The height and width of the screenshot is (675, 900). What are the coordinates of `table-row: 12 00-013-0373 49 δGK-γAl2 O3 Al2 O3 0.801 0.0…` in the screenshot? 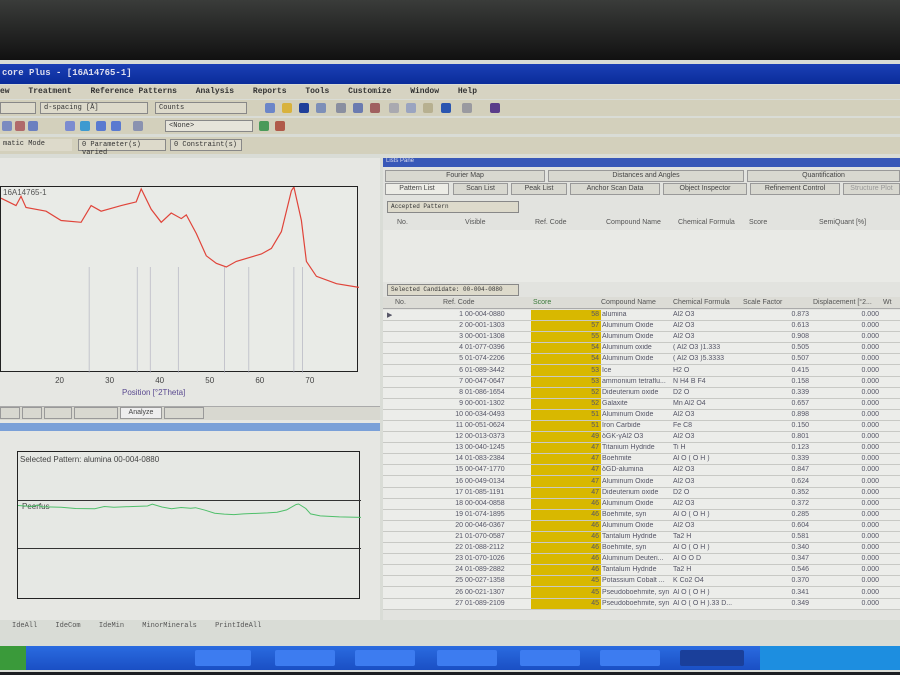 It's located at (641, 438).